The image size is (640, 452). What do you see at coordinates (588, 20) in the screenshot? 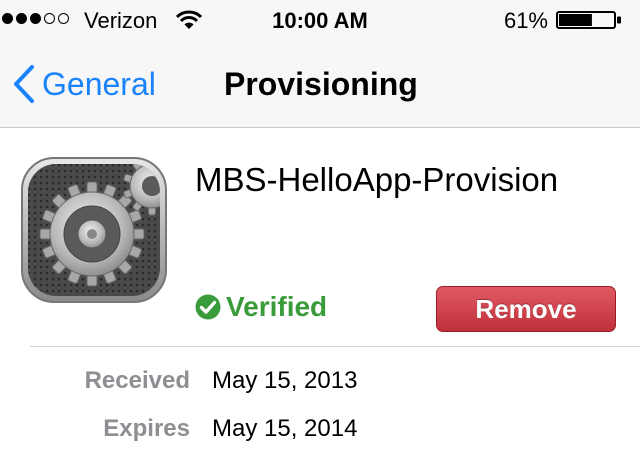
I see `battery-icon` at bounding box center [588, 20].